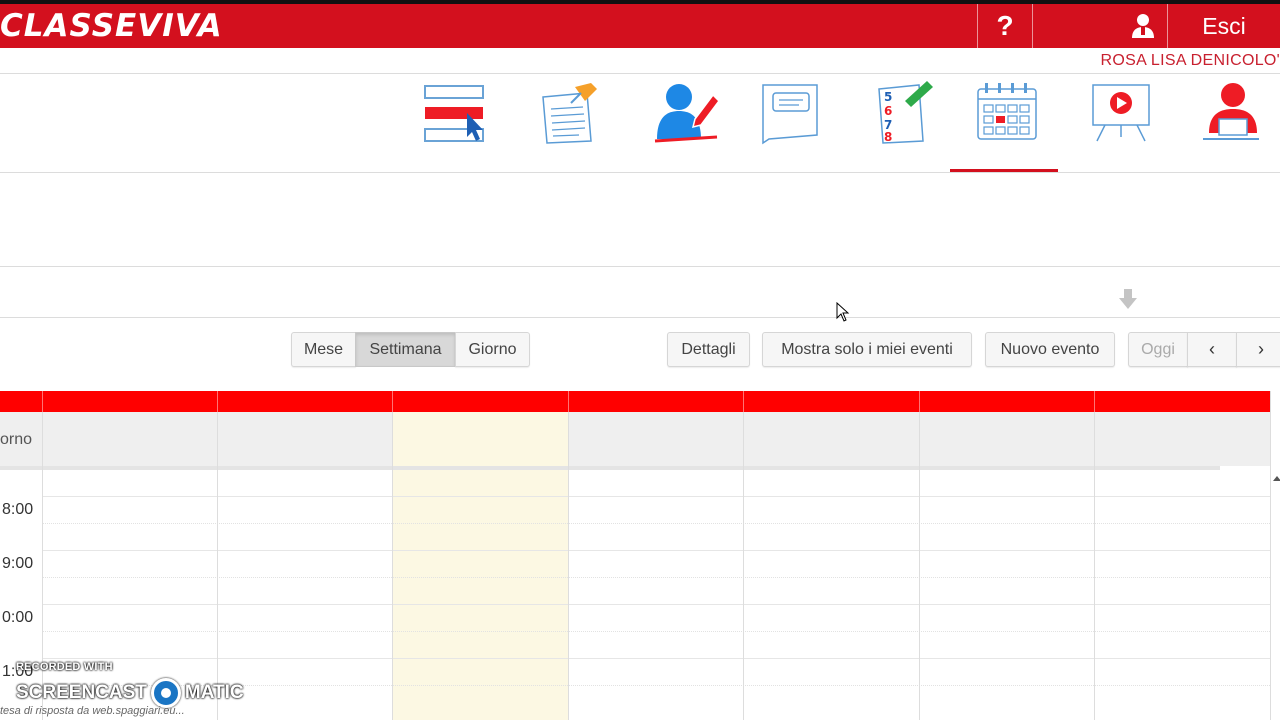  What do you see at coordinates (568, 112) in the screenshot?
I see `note-icon` at bounding box center [568, 112].